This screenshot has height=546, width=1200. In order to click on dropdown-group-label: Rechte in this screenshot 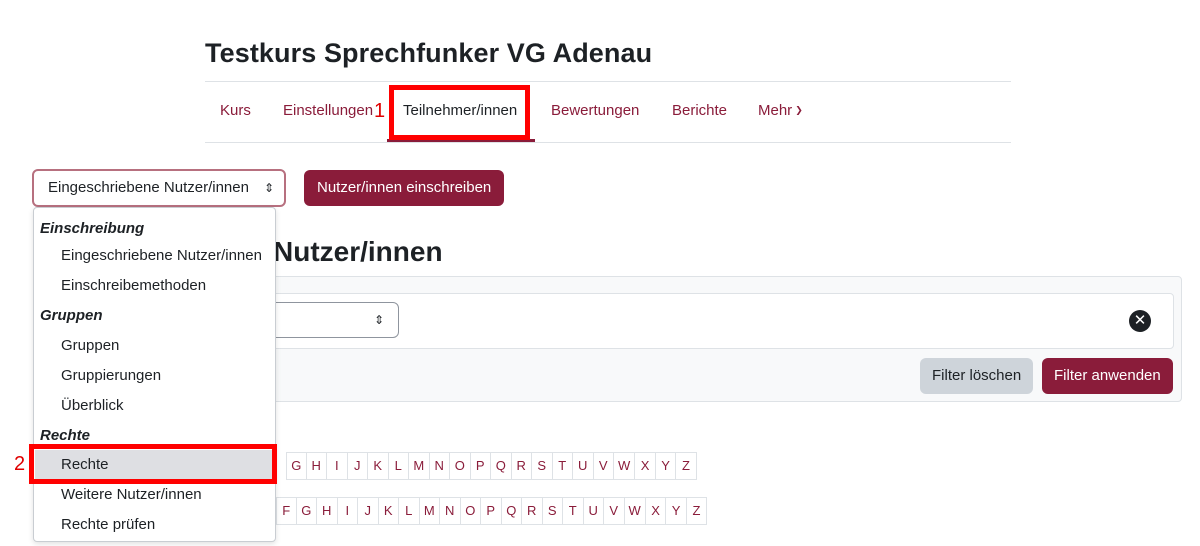, I will do `click(65, 435)`.